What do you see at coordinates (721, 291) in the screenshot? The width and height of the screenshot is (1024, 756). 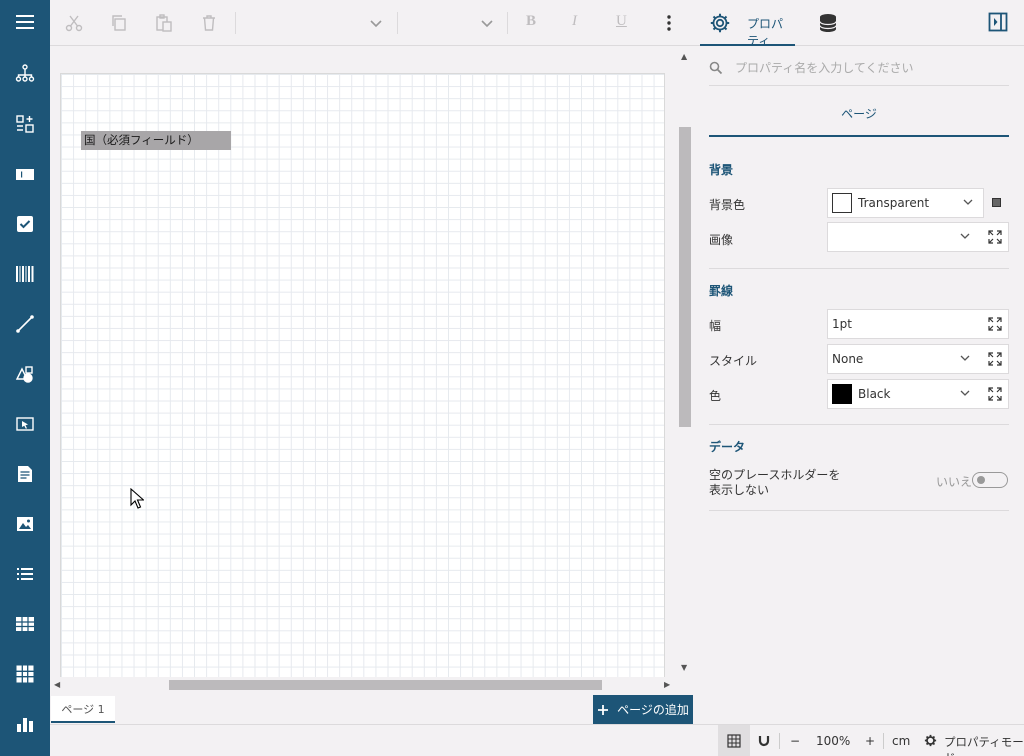 I see `category-border: 罫線` at bounding box center [721, 291].